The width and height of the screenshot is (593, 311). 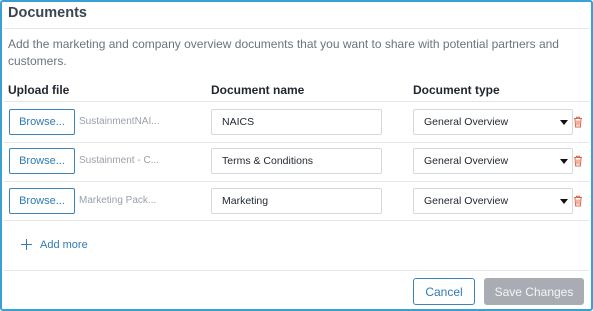 I want to click on plus-icon, so click(x=26, y=244).